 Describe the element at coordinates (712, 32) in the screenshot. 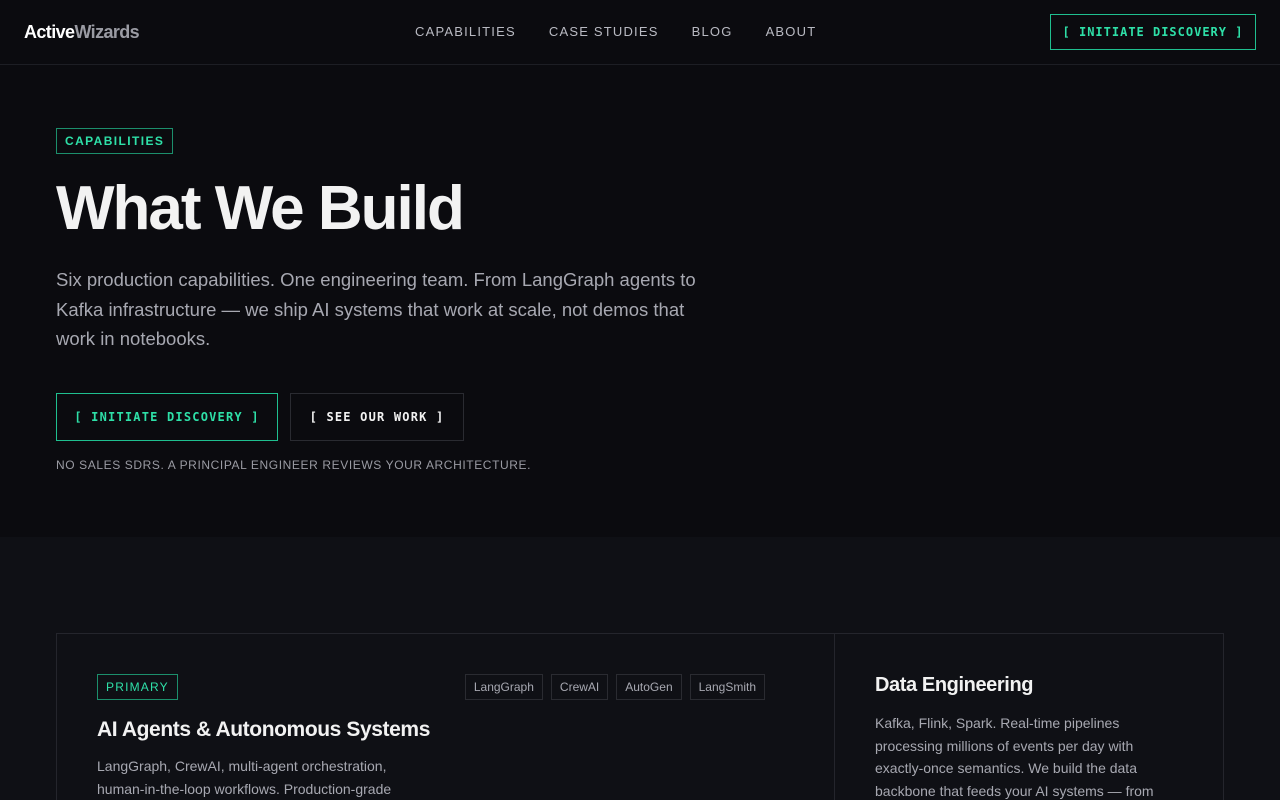

I see `nav-blog: BLOG` at that location.